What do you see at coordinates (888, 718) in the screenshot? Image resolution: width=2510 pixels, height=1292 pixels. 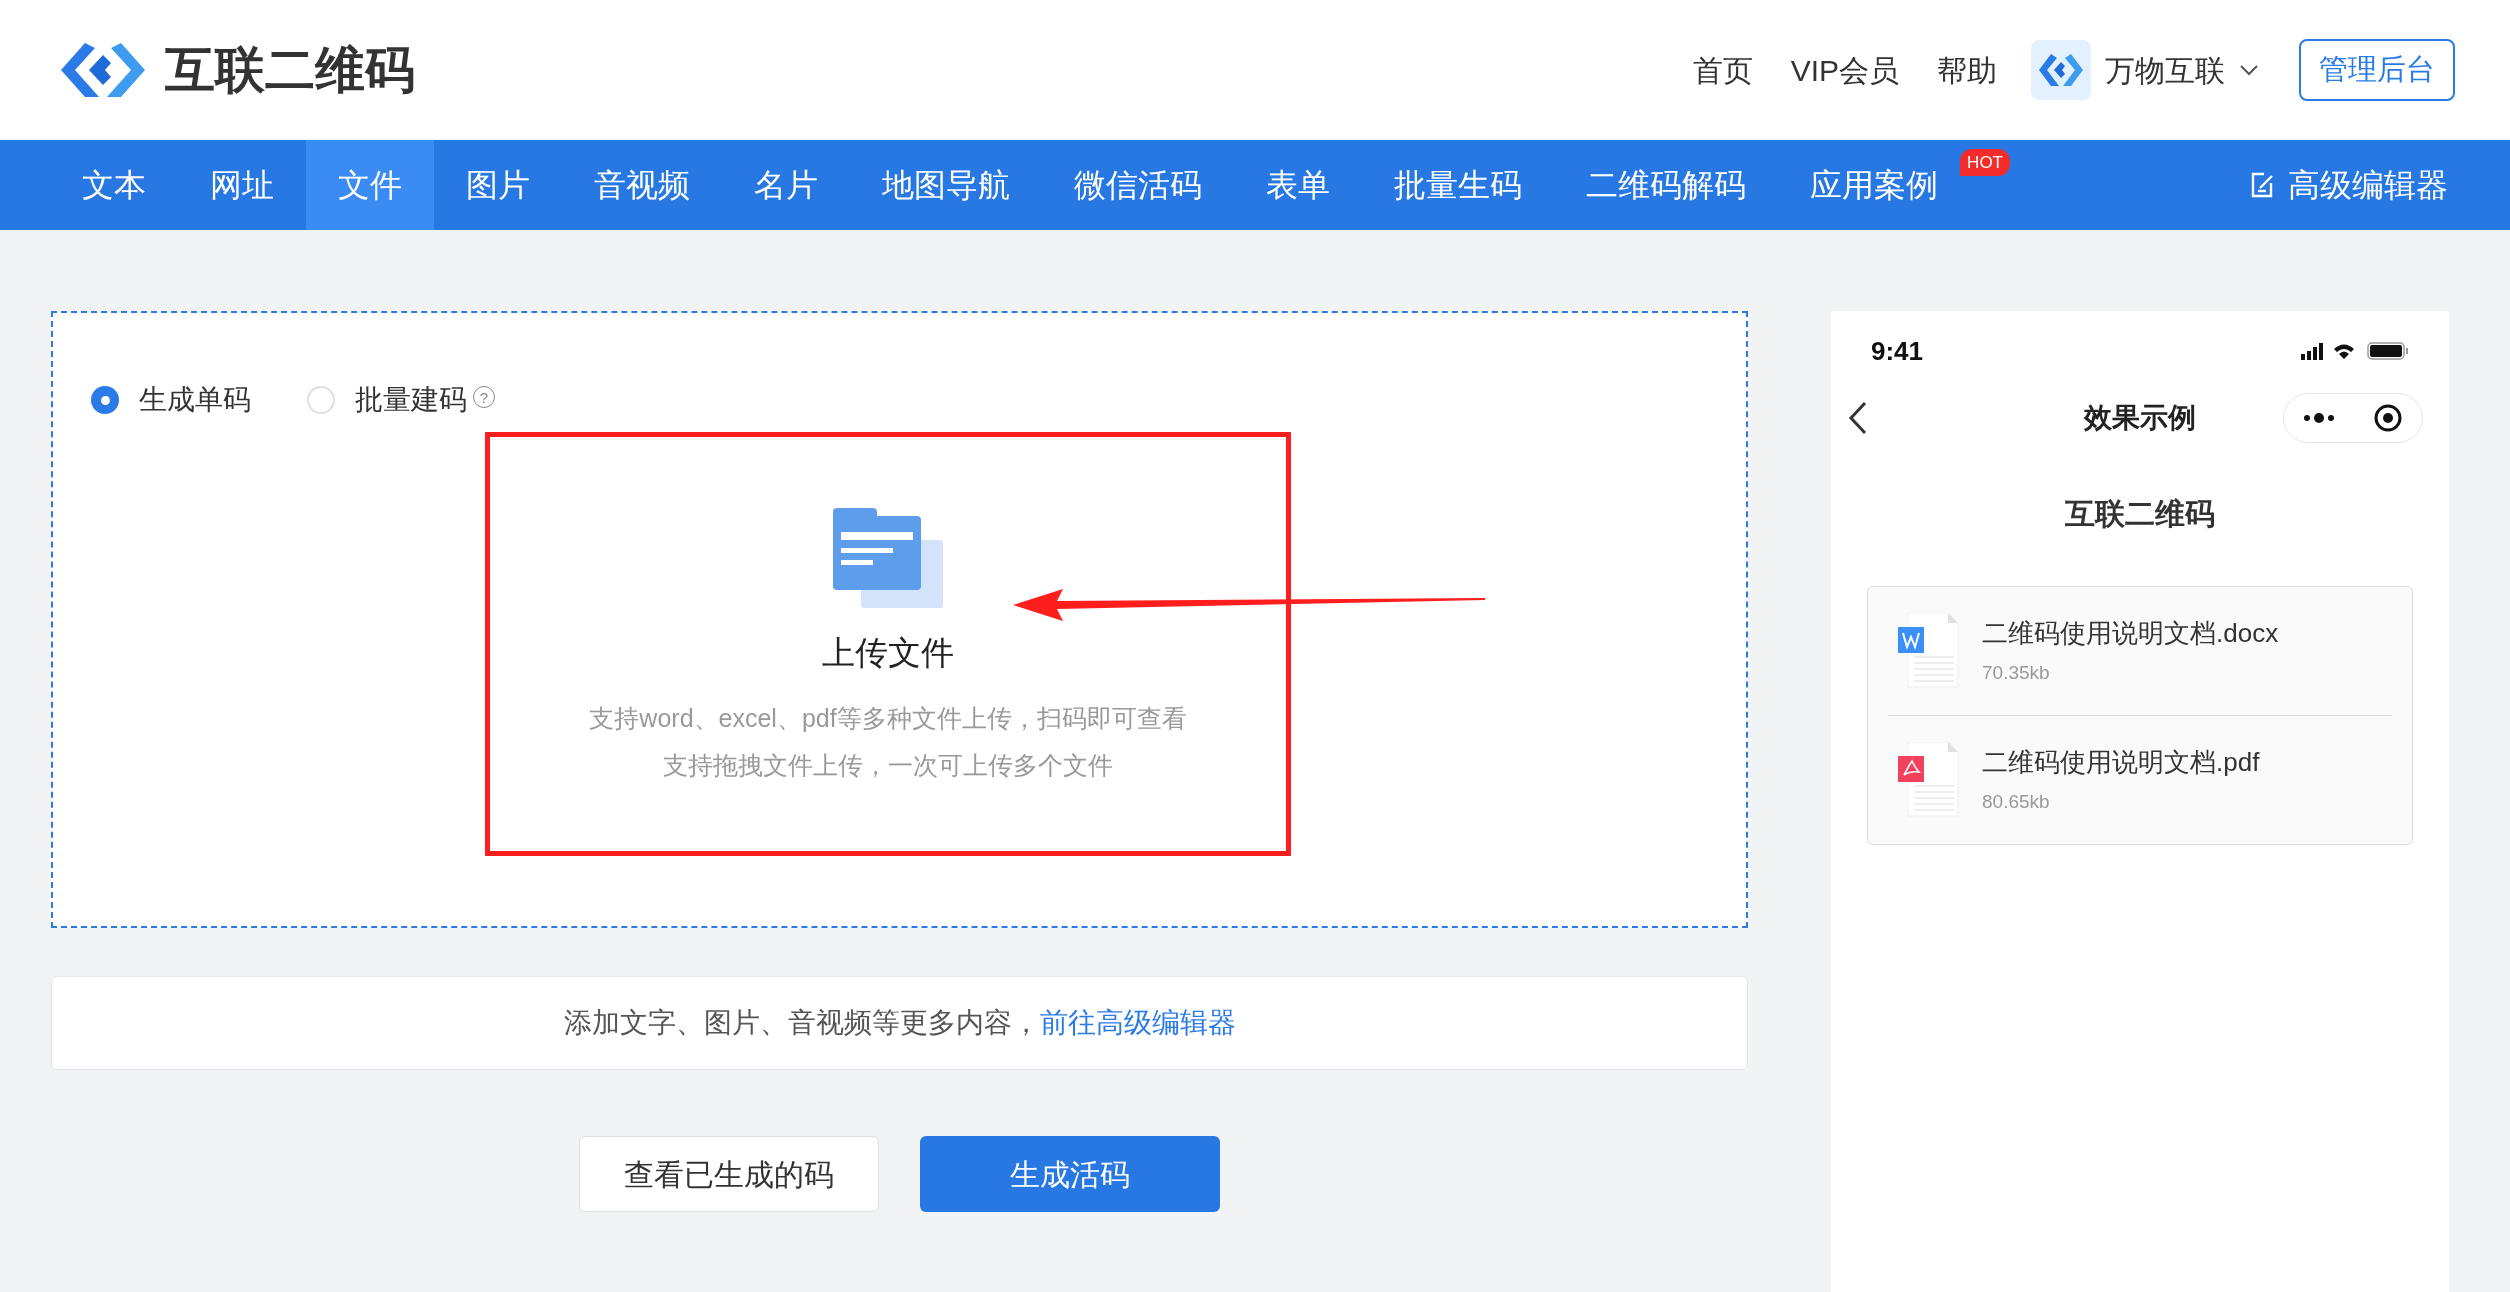 I see `upload-hint: 支持word、excel、pdf等多种文件上传，扫码即可查看` at bounding box center [888, 718].